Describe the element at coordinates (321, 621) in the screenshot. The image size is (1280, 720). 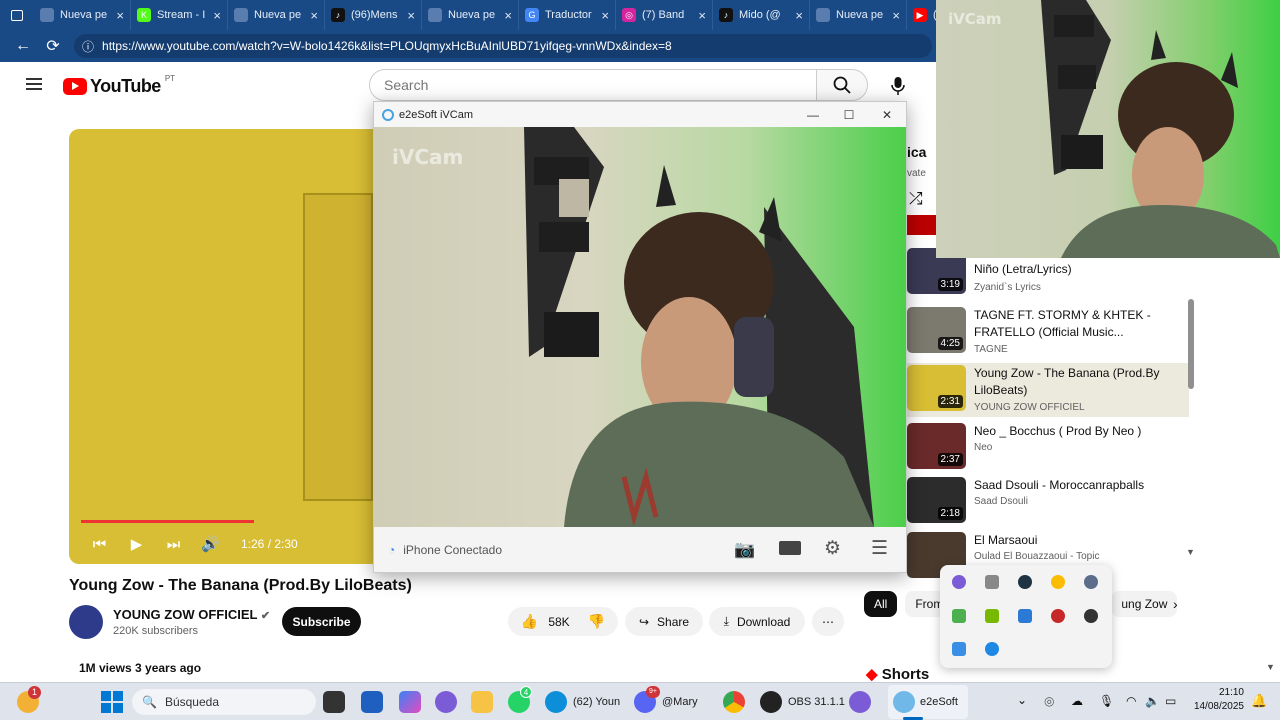
I see `subscribe-button: Subscribe` at that location.